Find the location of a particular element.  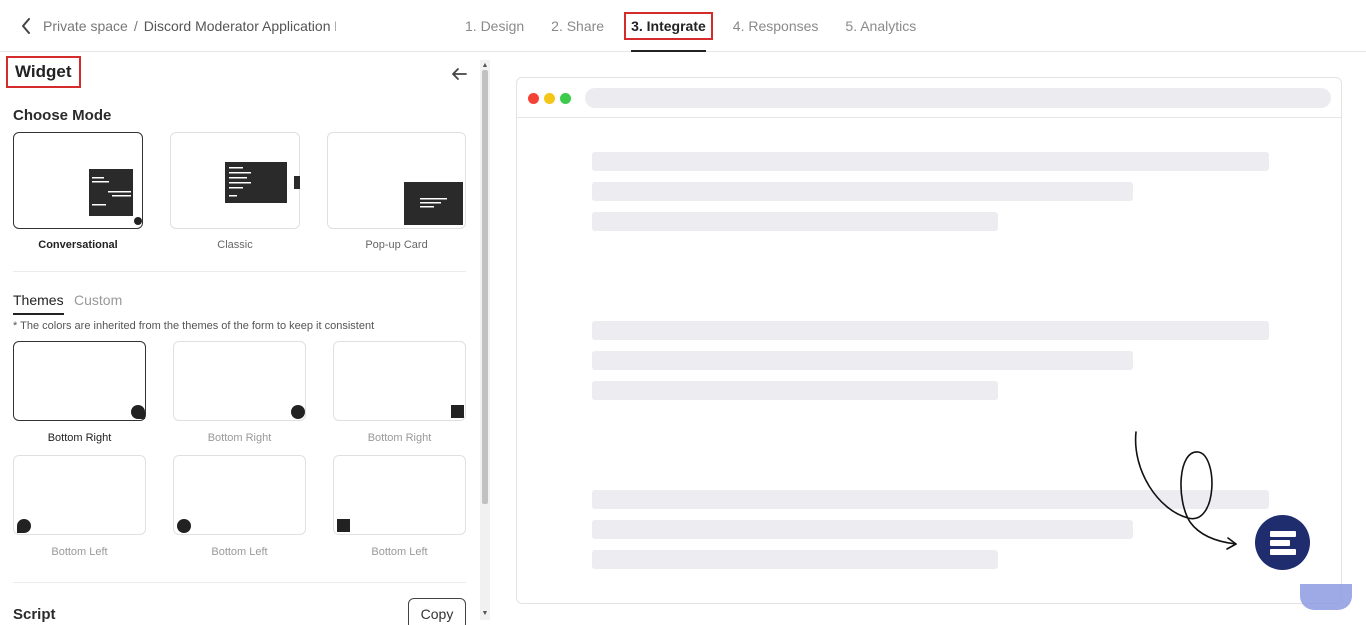

theme-card-bottom-left-rounded is located at coordinates (79, 495).